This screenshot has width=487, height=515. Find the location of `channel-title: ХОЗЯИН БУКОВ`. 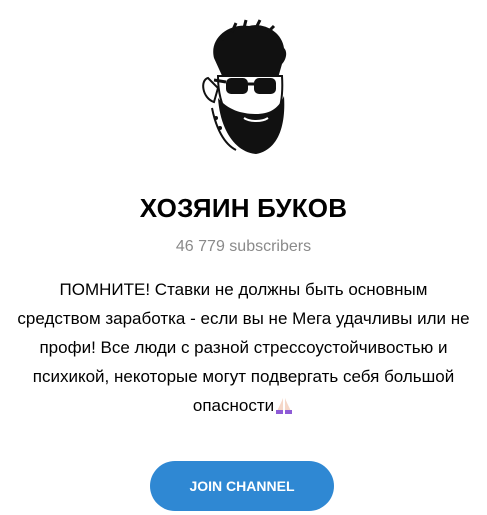

channel-title: ХОЗЯИН БУКОВ is located at coordinates (243, 208).